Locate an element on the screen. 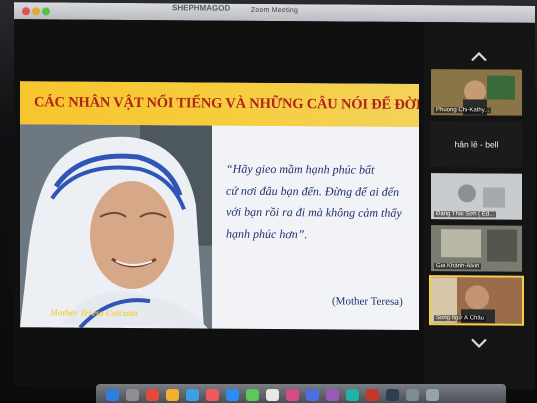 The image size is (537, 403). notes-icon is located at coordinates (172, 395).